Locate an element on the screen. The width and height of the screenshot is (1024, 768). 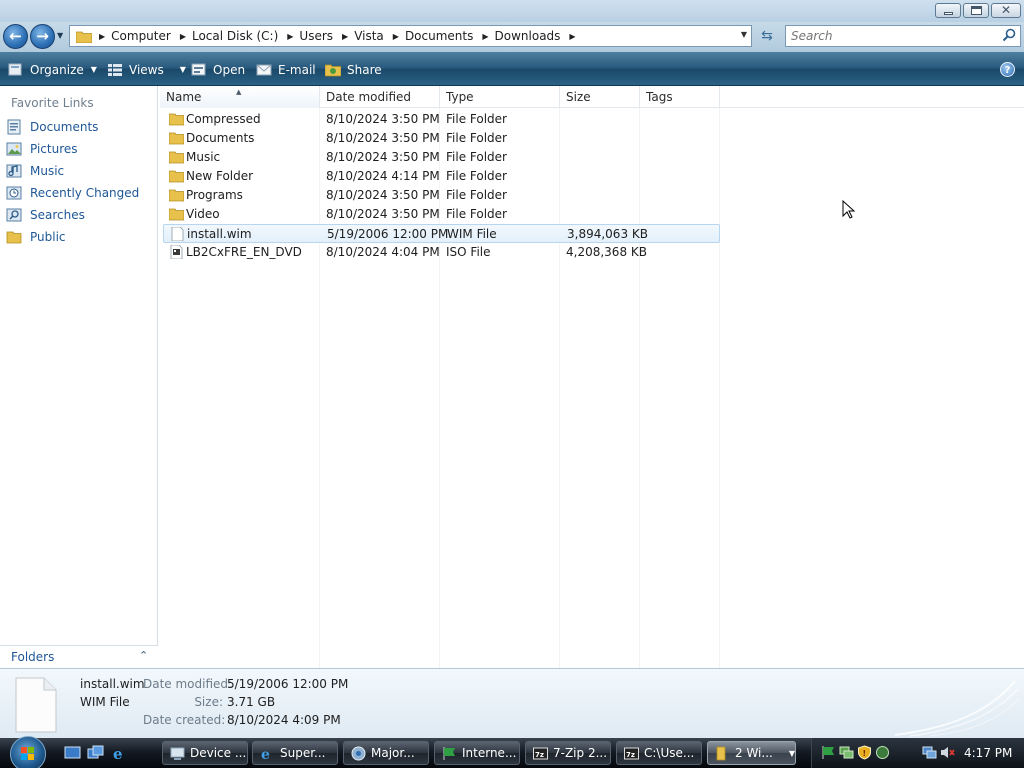
command-bar: Organize ▼ Views ▼ Open E-mail Share is located at coordinates (512, 69).